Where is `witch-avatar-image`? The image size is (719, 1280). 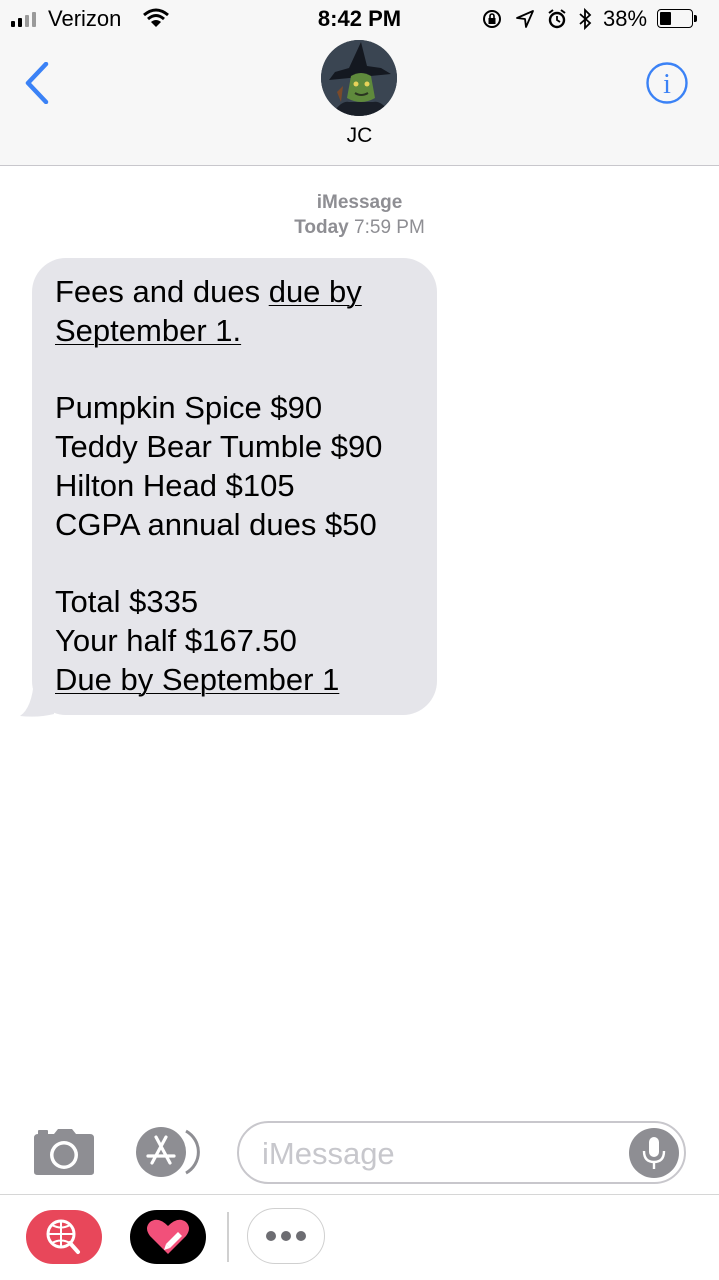 witch-avatar-image is located at coordinates (359, 78).